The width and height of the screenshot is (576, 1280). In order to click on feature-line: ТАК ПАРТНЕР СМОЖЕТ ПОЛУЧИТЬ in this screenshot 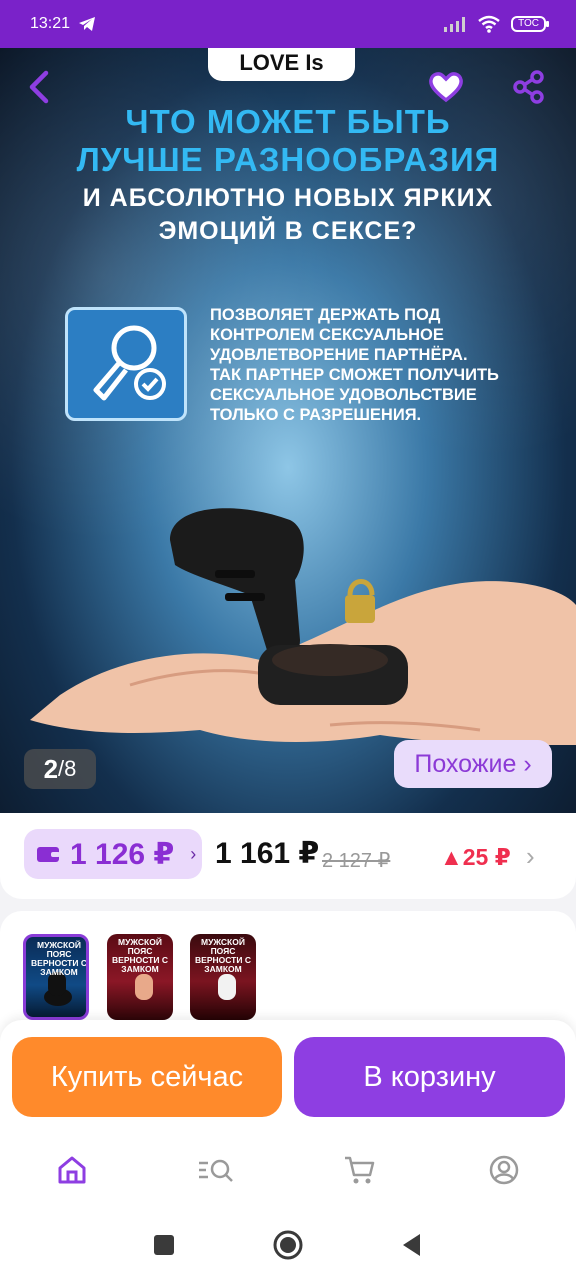, I will do `click(354, 375)`.